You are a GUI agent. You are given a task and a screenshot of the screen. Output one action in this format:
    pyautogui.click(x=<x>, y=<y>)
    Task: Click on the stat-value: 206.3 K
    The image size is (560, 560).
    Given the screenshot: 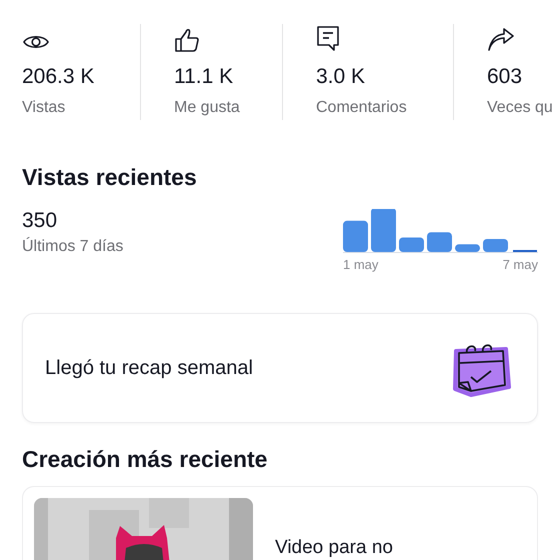 What is the action you would take?
    pyautogui.click(x=59, y=77)
    